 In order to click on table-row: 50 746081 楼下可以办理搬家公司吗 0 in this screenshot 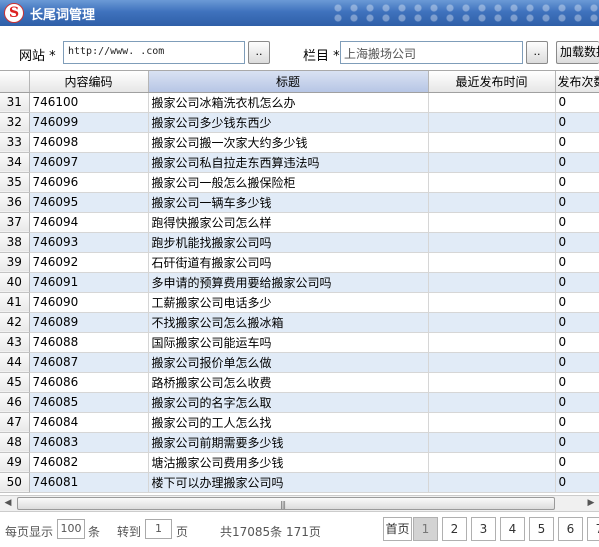, I will do `click(299, 482)`.